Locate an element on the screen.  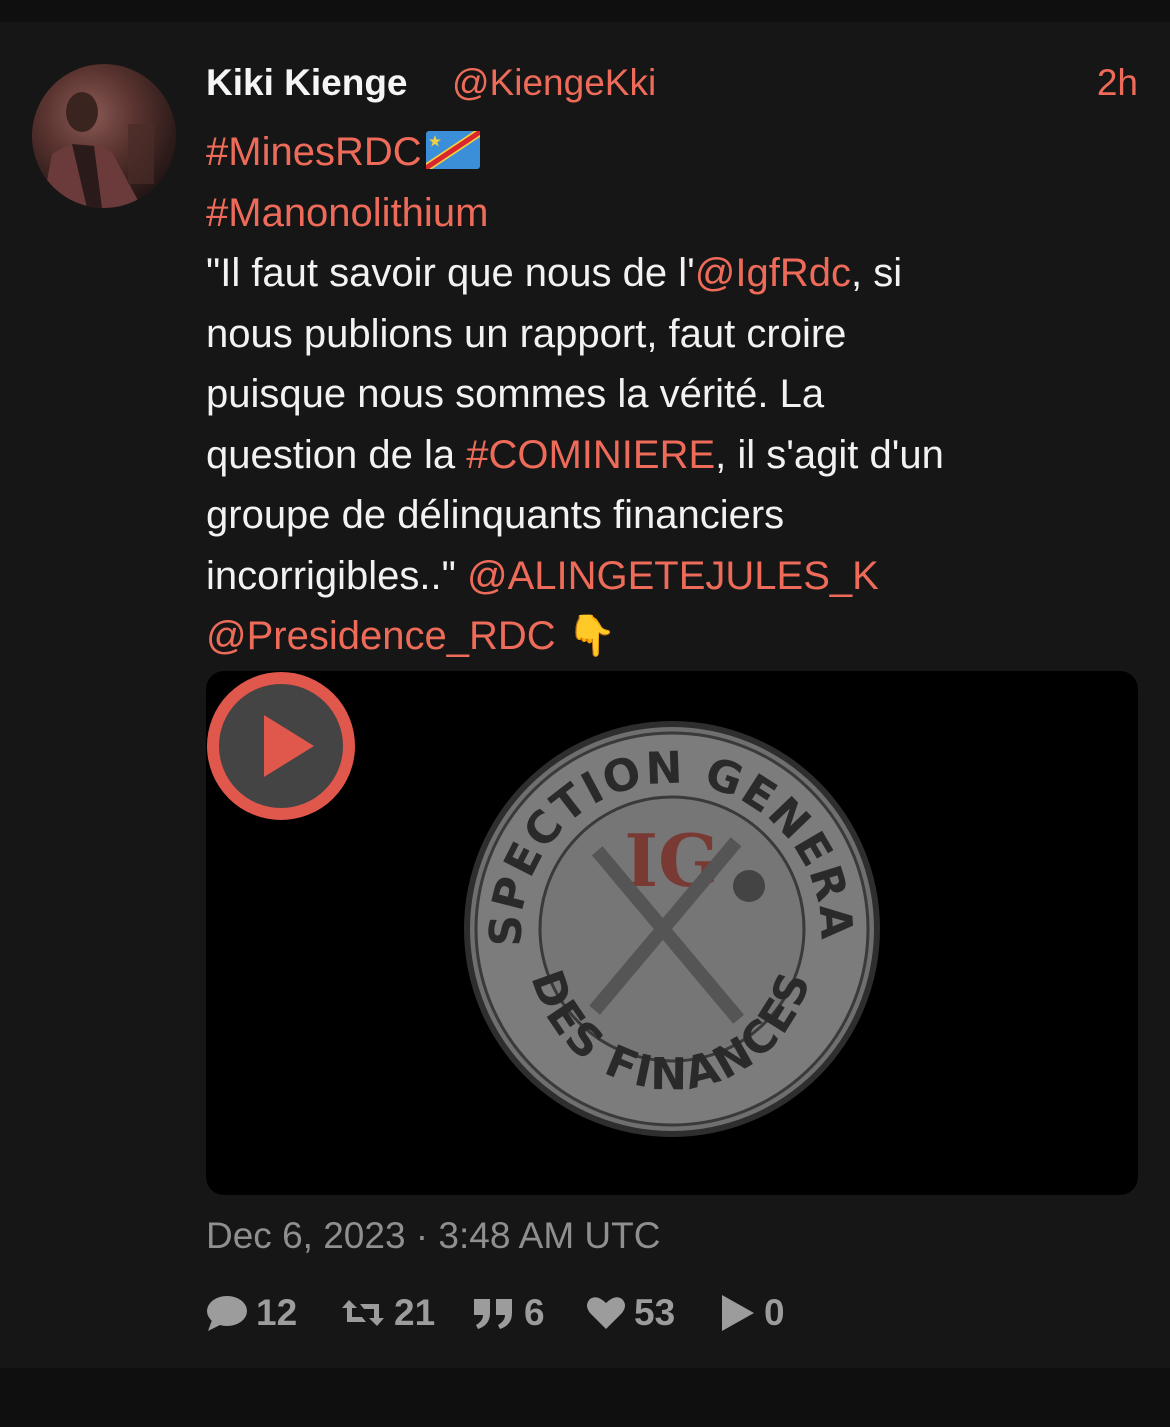
play-count-icon is located at coordinates (738, 1313).